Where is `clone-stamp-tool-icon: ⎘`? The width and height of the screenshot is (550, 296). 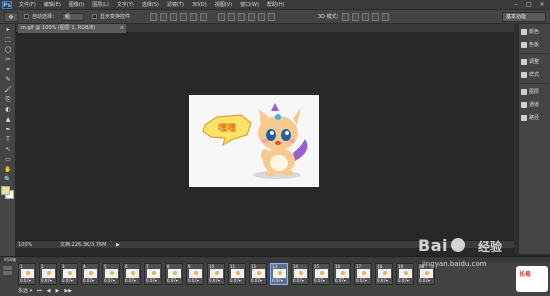 clone-stamp-tool-icon: ⎘ is located at coordinates (8, 99).